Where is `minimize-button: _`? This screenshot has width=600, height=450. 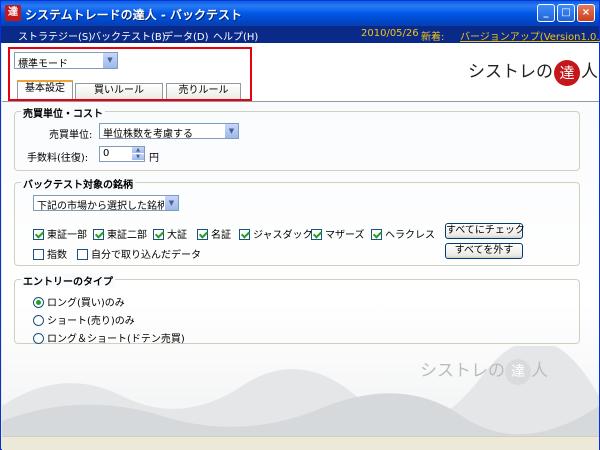
minimize-button: _ is located at coordinates (546, 13).